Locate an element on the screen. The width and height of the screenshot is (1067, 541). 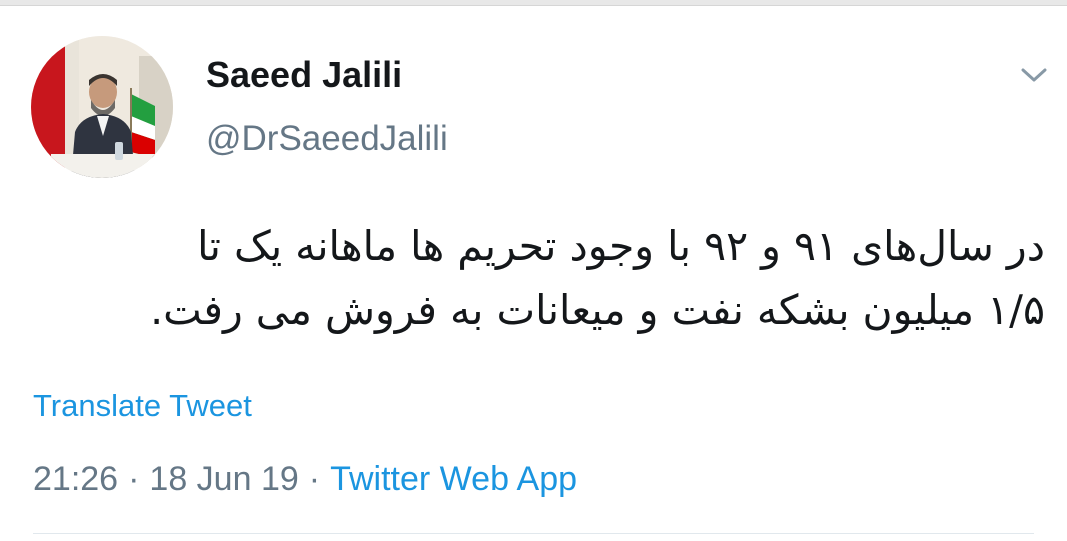
tweet-menu-button is located at coordinates (1034, 75).